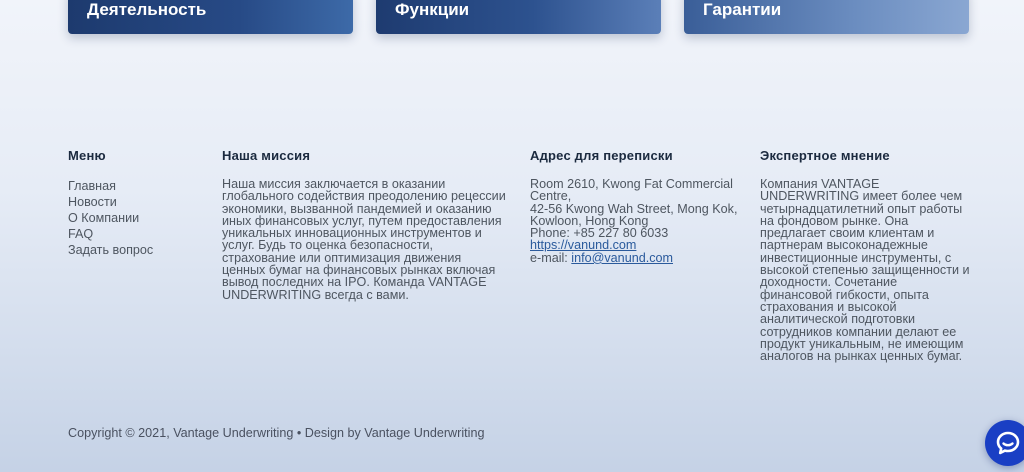 This screenshot has height=472, width=1024. What do you see at coordinates (601, 155) in the screenshot?
I see `address-heading: Адрес для переписки` at bounding box center [601, 155].